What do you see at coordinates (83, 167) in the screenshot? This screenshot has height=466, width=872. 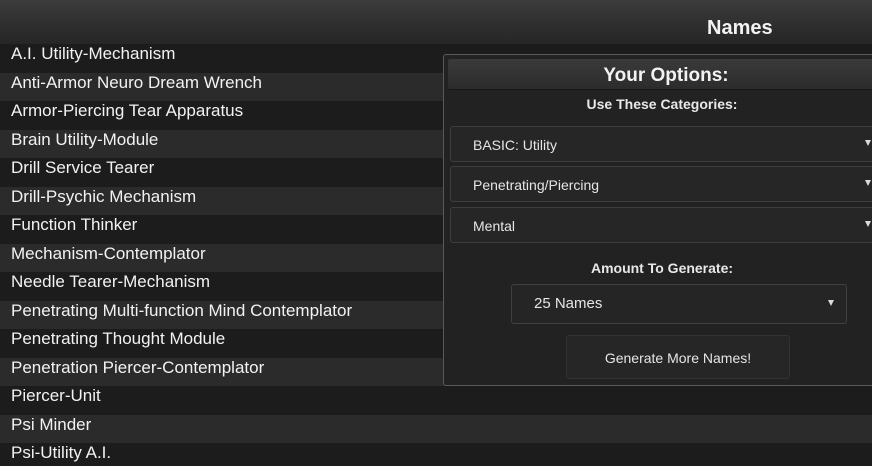 I see `name-text: Drill Service Tearer` at bounding box center [83, 167].